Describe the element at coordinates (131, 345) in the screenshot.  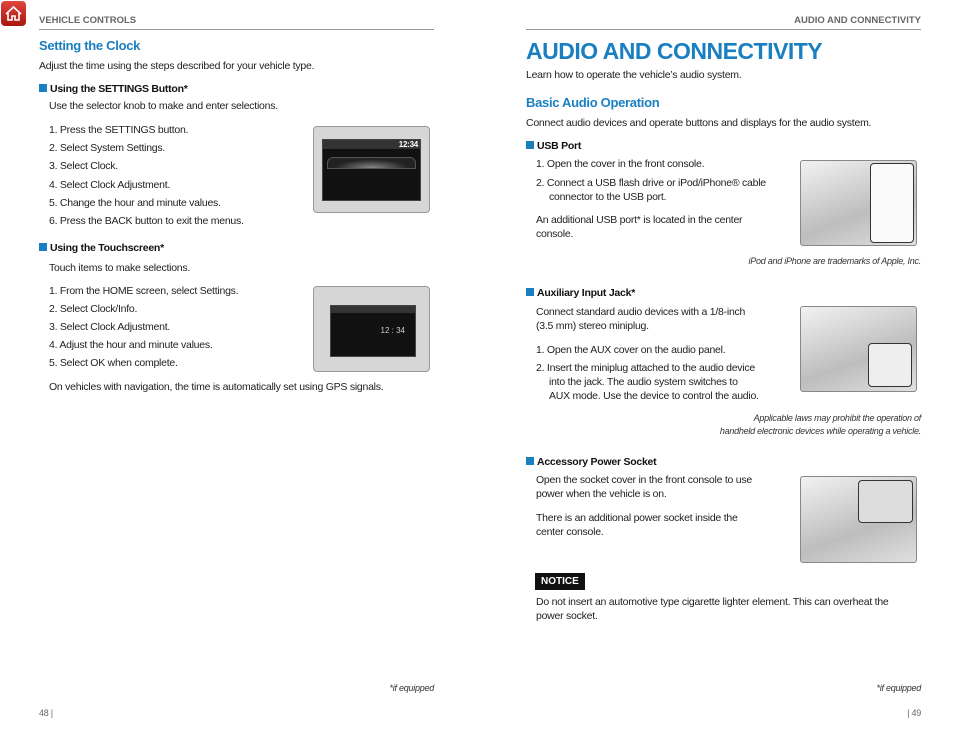
I see `step: 4. Adjust the hour and minute values.` at that location.